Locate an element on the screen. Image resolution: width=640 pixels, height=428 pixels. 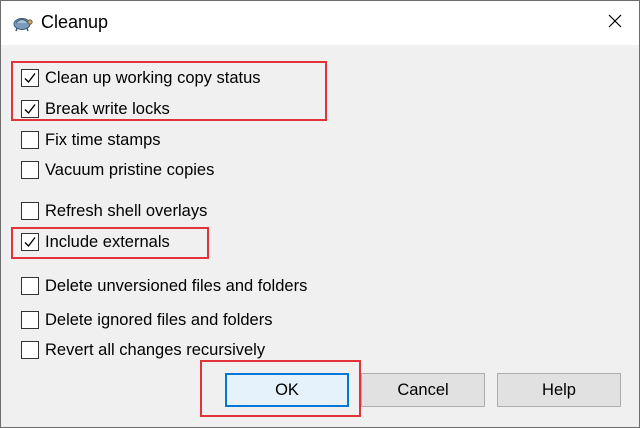
checkbox-label: Delete ignored files and folders is located at coordinates (159, 319).